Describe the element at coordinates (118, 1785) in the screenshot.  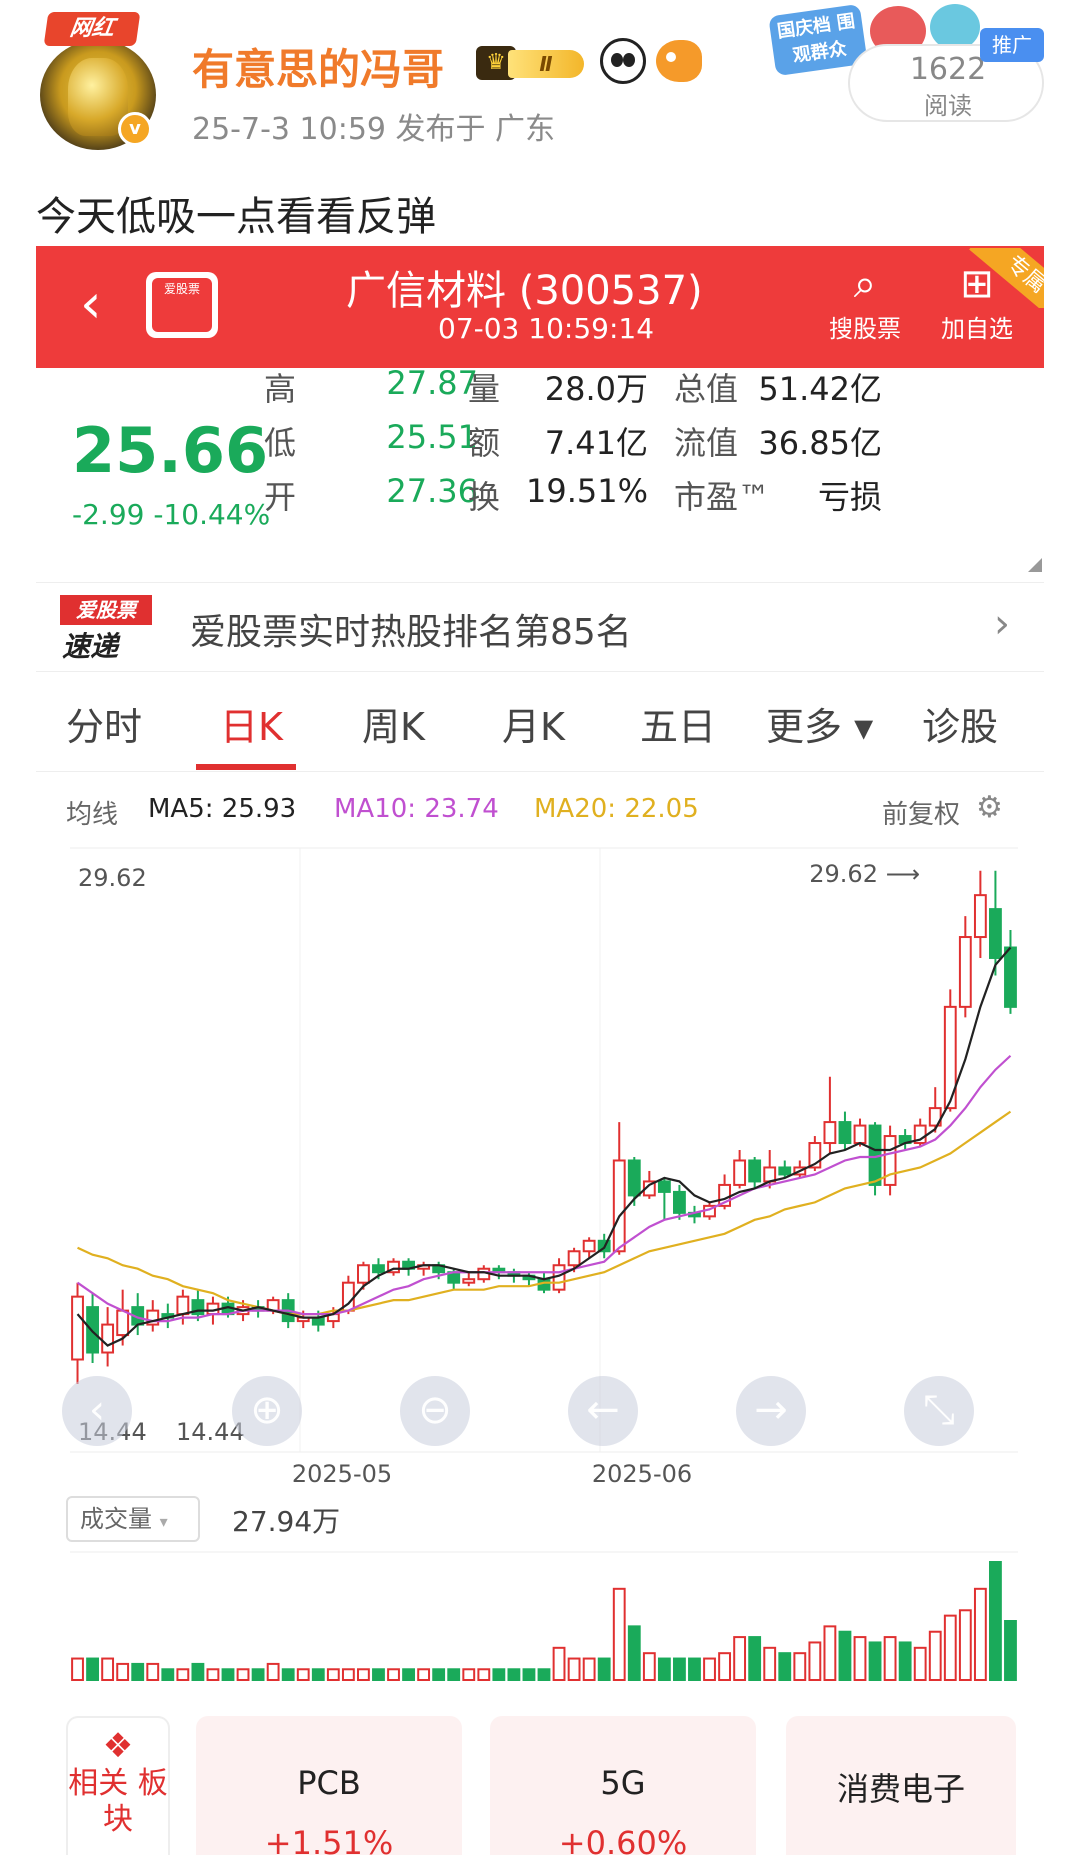
I see `related-sectors-button: ❖ 相关 板块` at that location.